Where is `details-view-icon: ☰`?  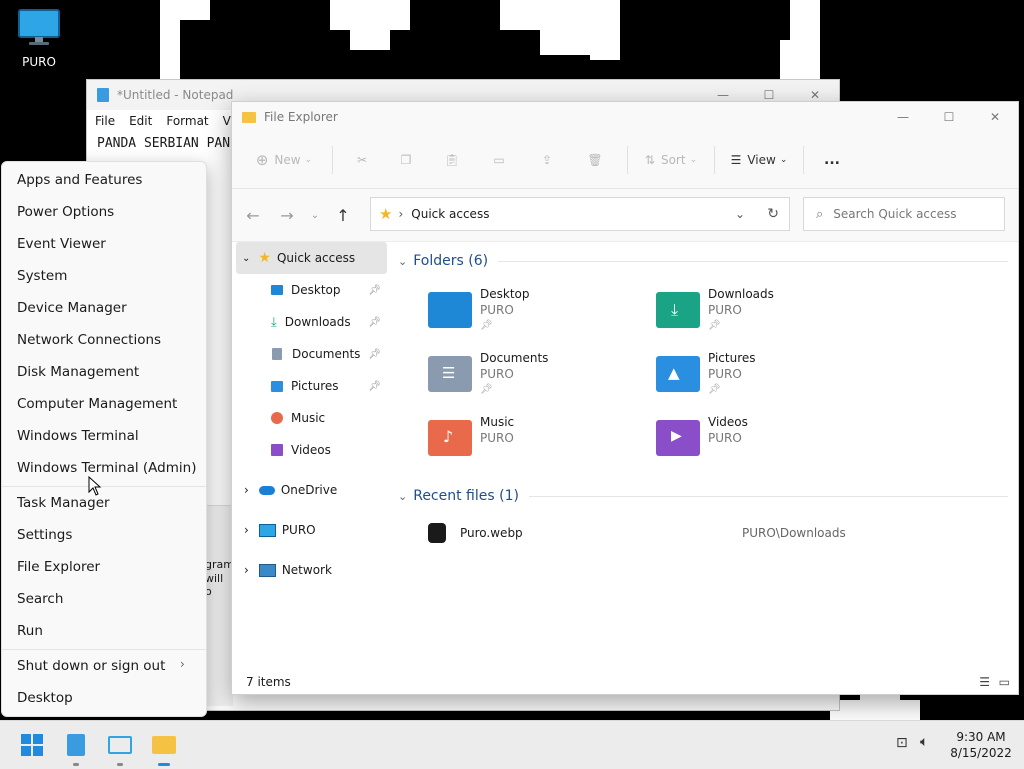 details-view-icon: ☰ is located at coordinates (984, 682).